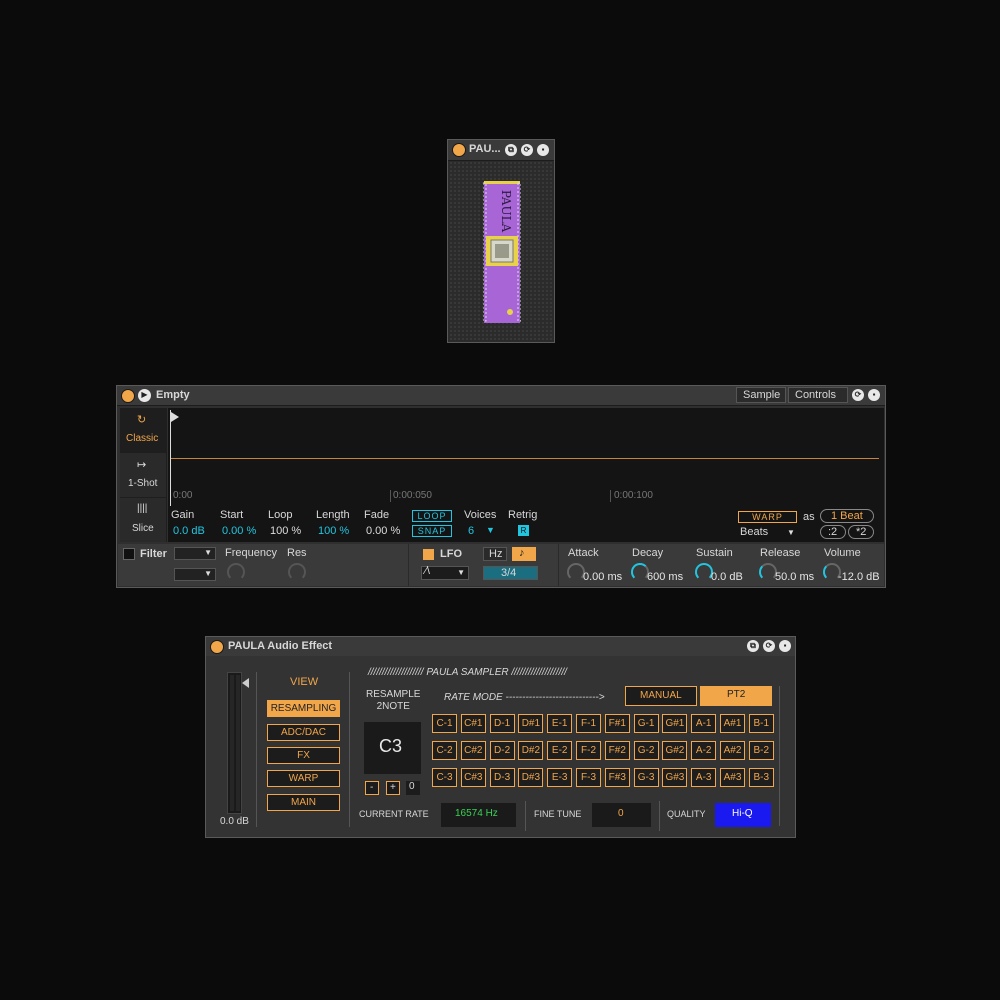  What do you see at coordinates (432, 531) in the screenshot?
I see `snap-toggle: SNAP` at bounding box center [432, 531].